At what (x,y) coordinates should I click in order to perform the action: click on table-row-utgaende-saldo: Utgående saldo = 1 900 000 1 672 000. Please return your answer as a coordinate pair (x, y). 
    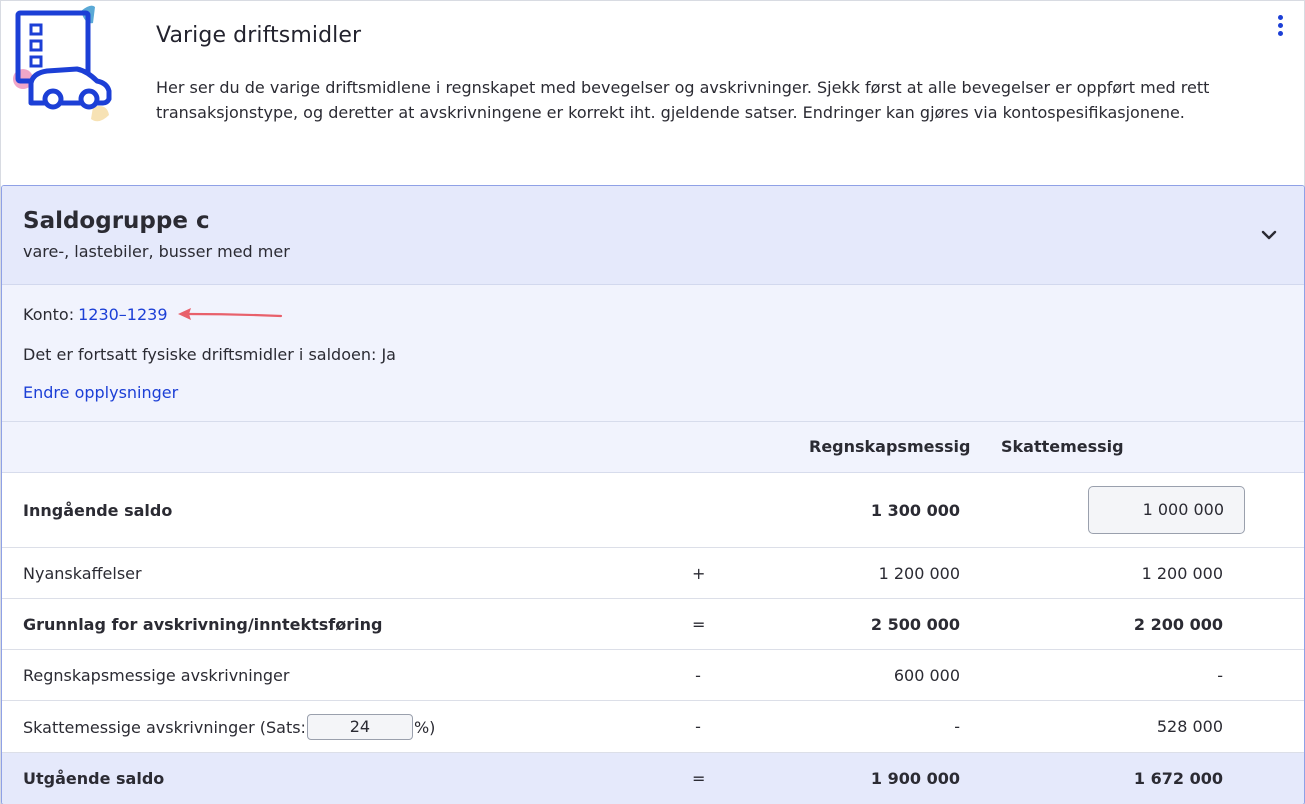
    Looking at the image, I should click on (653, 778).